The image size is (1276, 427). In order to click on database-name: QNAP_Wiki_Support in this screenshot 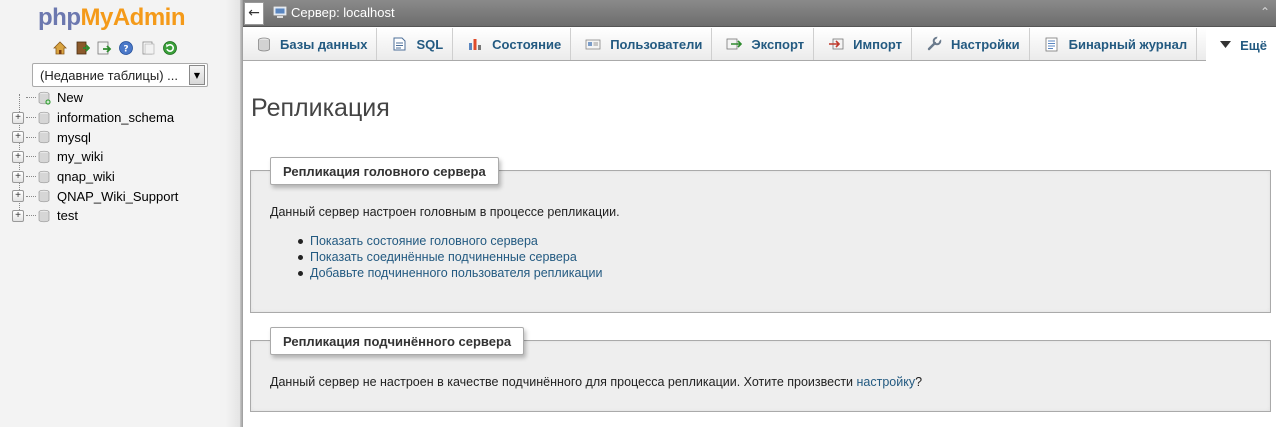, I will do `click(117, 196)`.